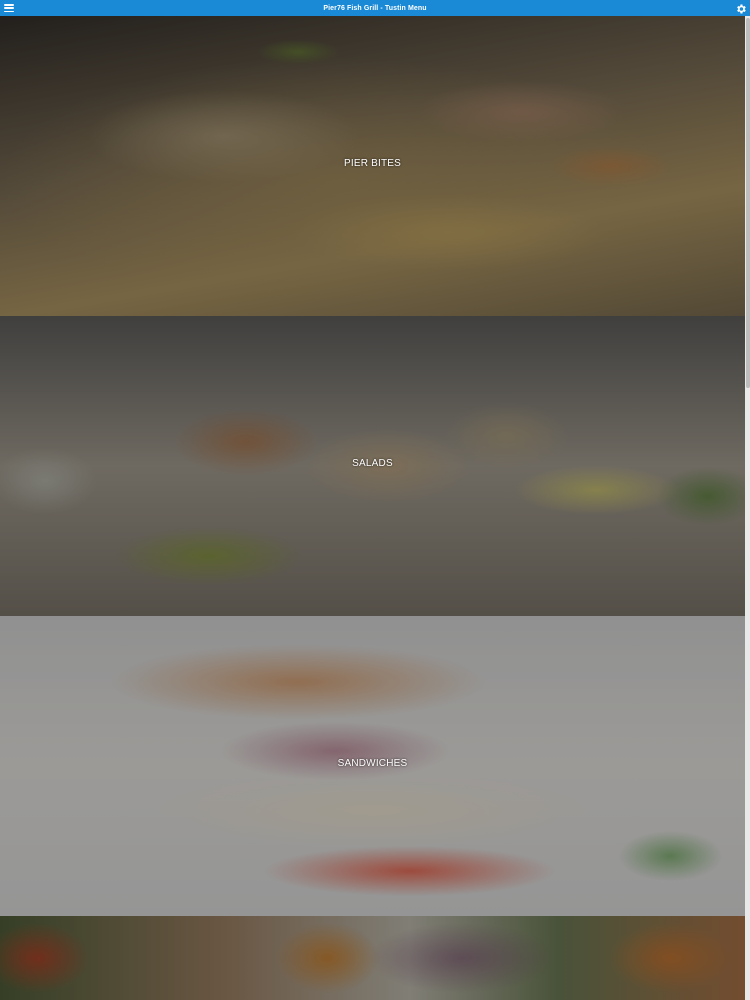 The height and width of the screenshot is (1000, 750). I want to click on category-label: SALADS, so click(372, 463).